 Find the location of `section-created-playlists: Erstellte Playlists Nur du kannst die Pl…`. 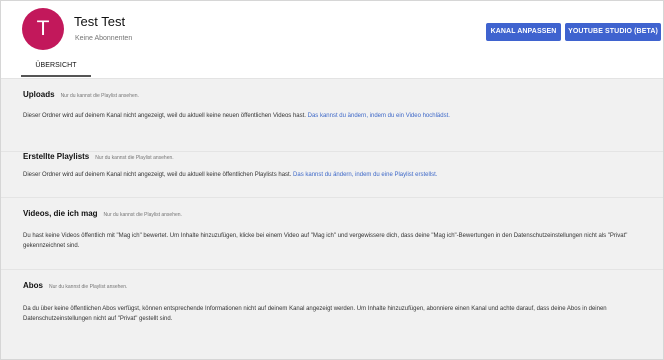

section-created-playlists: Erstellte Playlists Nur du kannst die Pl… is located at coordinates (332, 175).